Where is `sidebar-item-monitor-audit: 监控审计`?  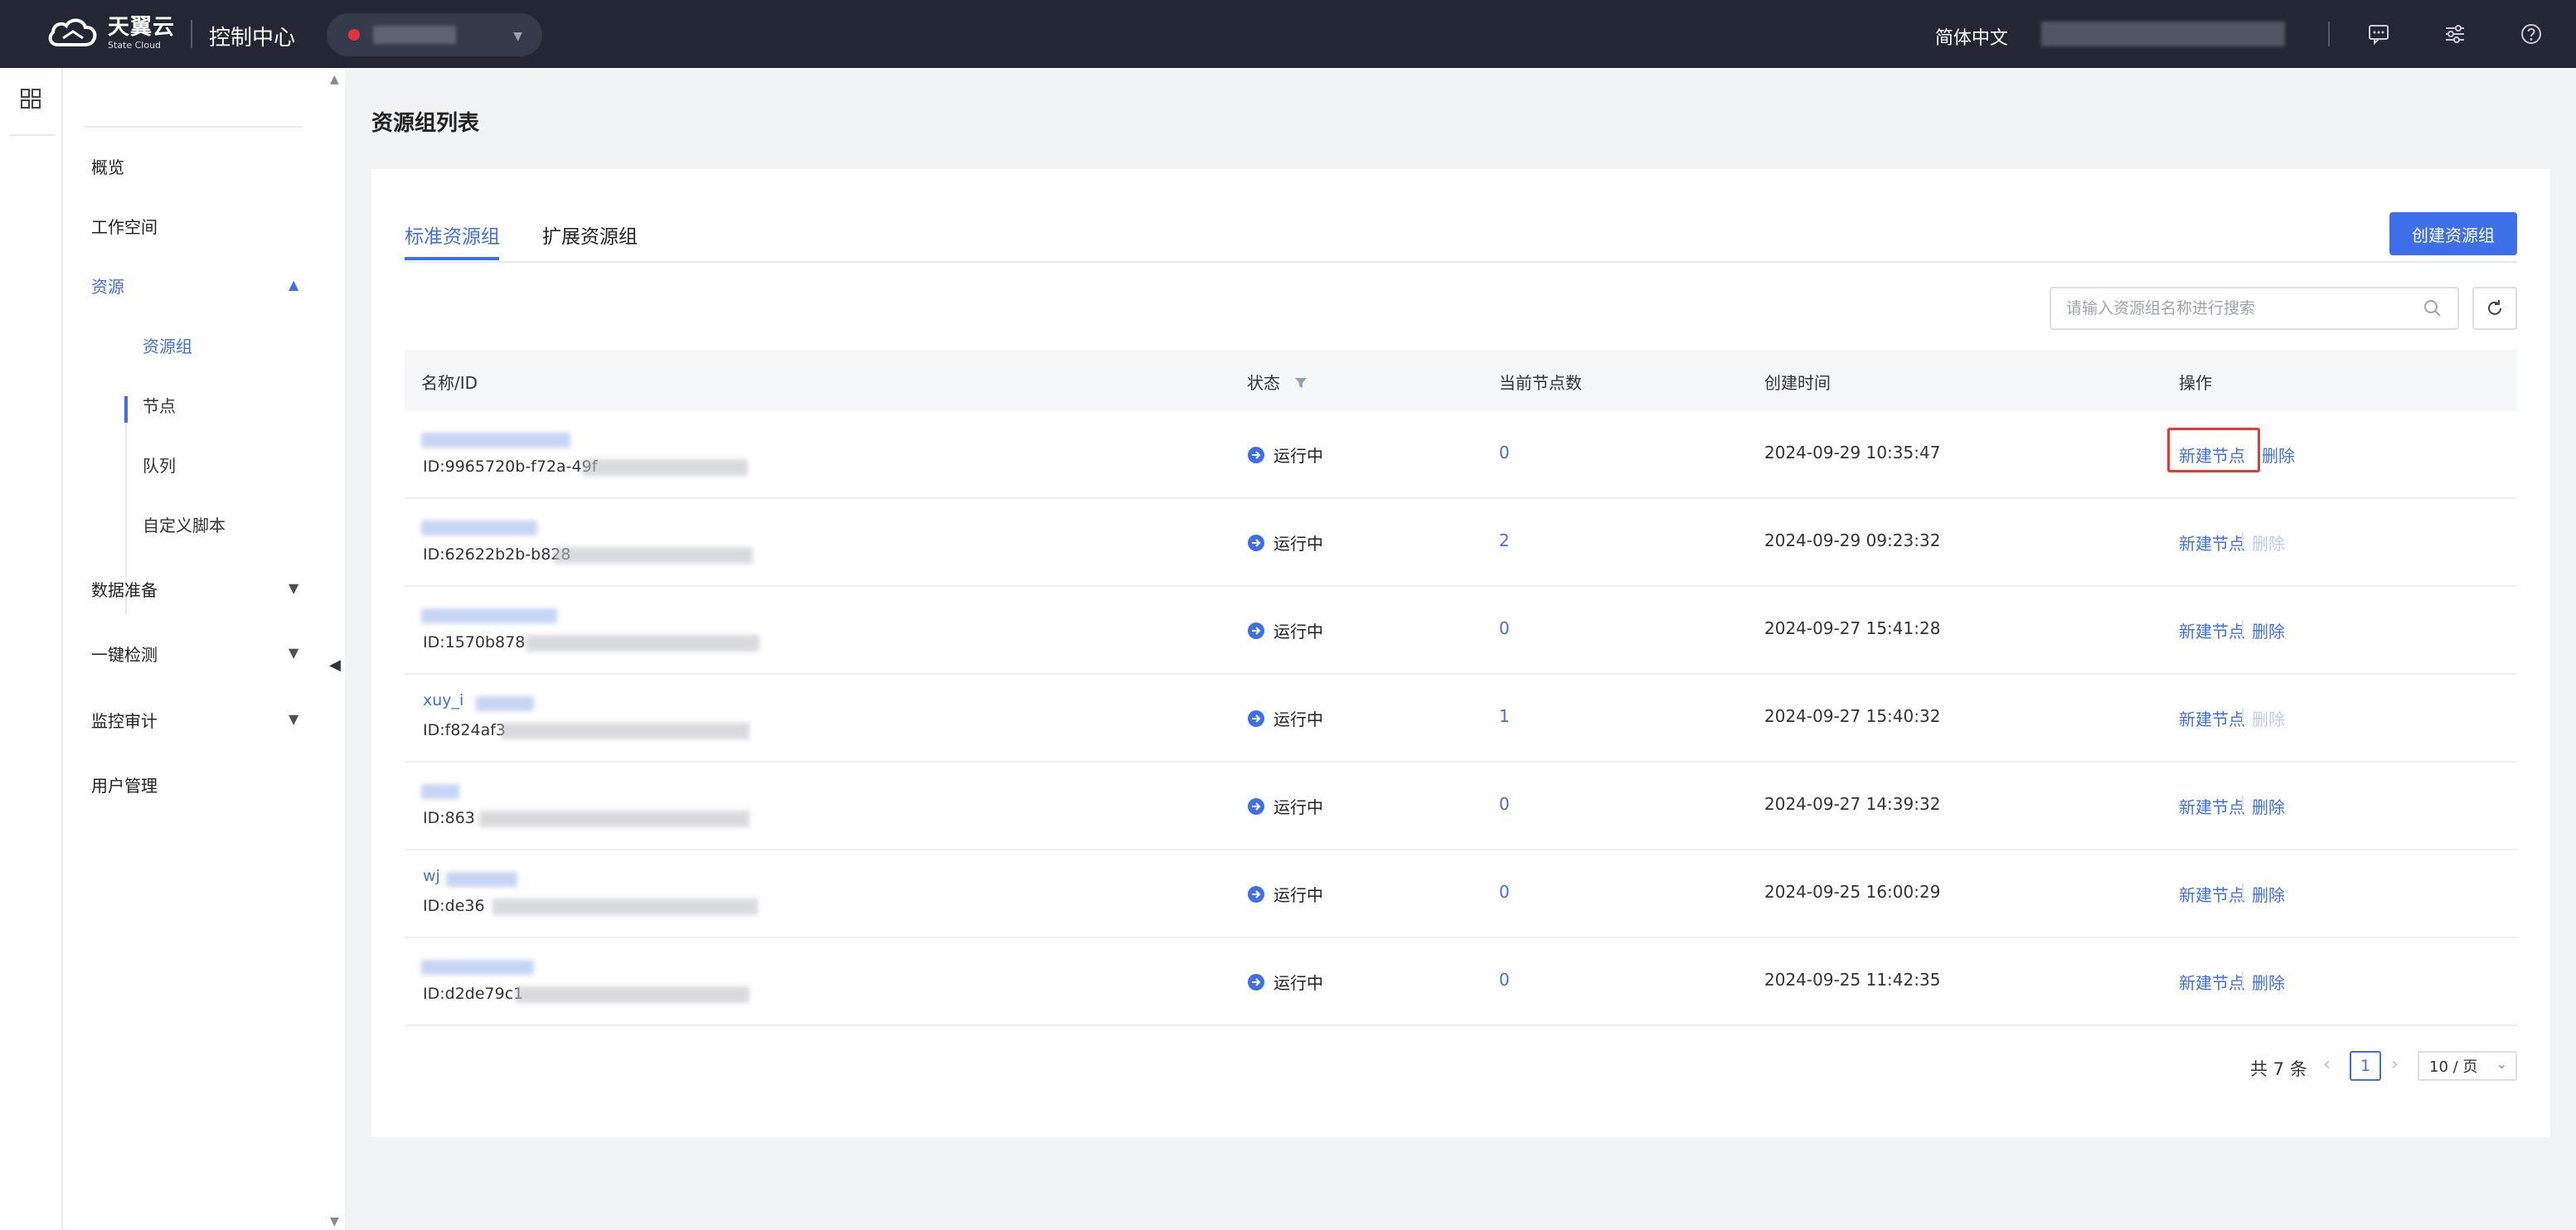
sidebar-item-monitor-audit: 监控审计 is located at coordinates (124, 720).